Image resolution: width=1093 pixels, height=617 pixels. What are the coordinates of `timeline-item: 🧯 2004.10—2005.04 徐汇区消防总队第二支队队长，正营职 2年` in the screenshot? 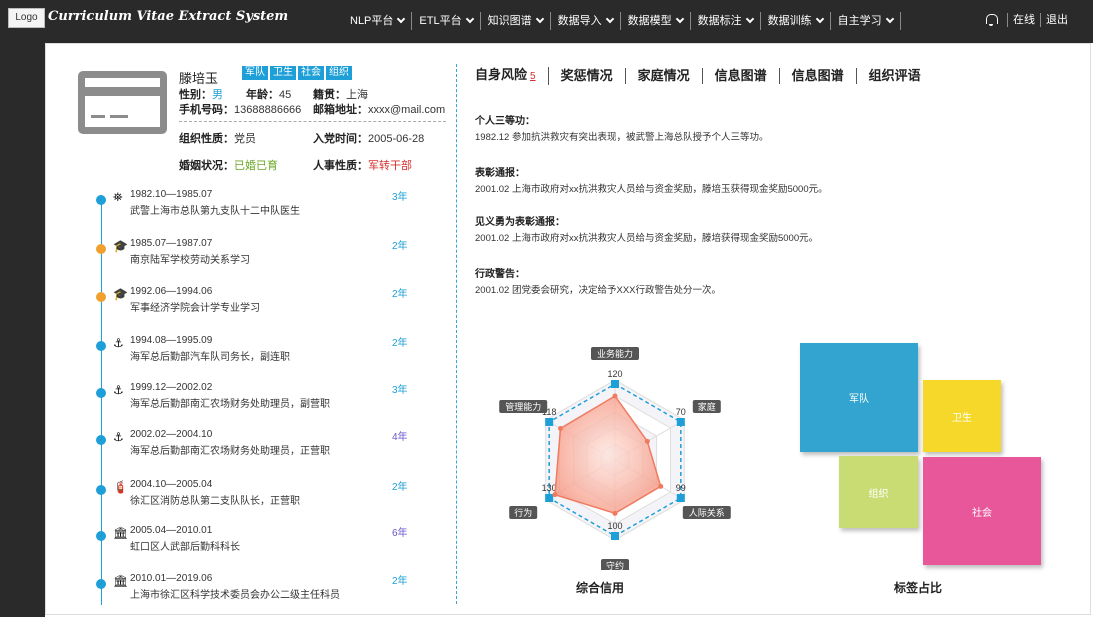 It's located at (256, 502).